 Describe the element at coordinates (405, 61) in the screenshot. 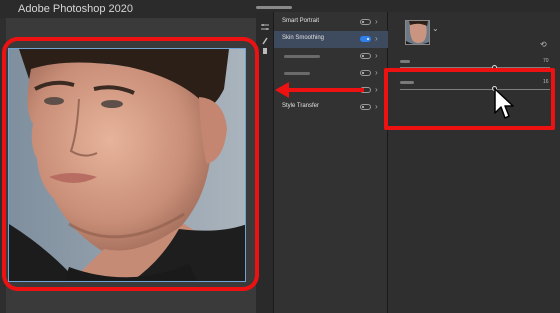

I see `slider-label-placeholder` at that location.